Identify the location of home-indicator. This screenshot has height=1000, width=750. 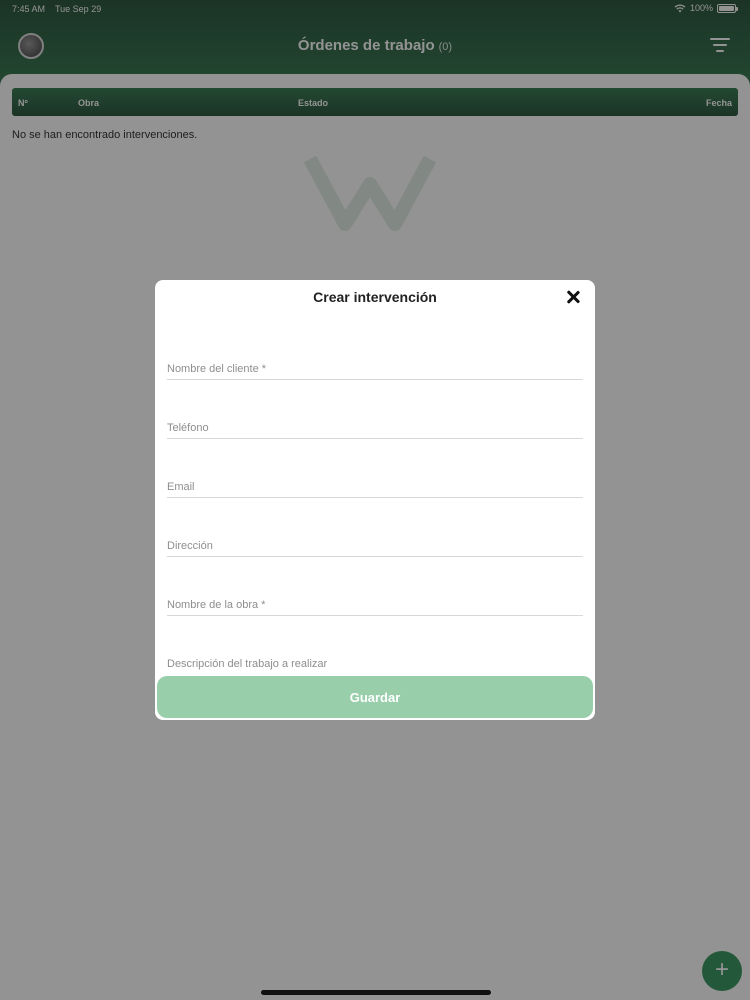
(376, 992).